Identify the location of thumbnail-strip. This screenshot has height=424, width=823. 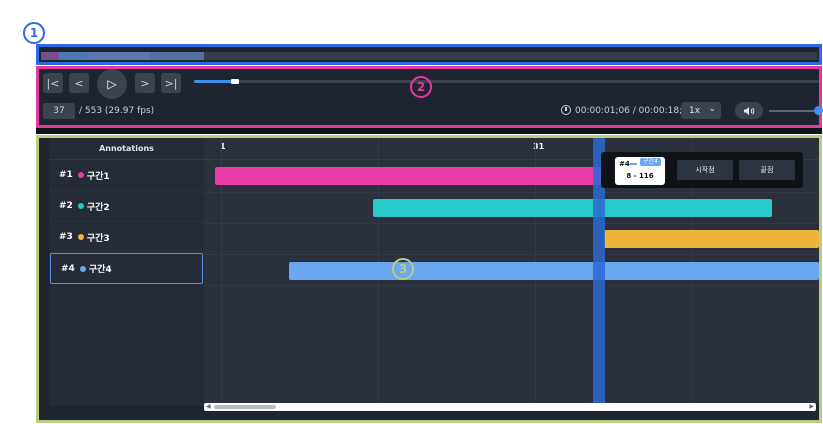
(429, 56).